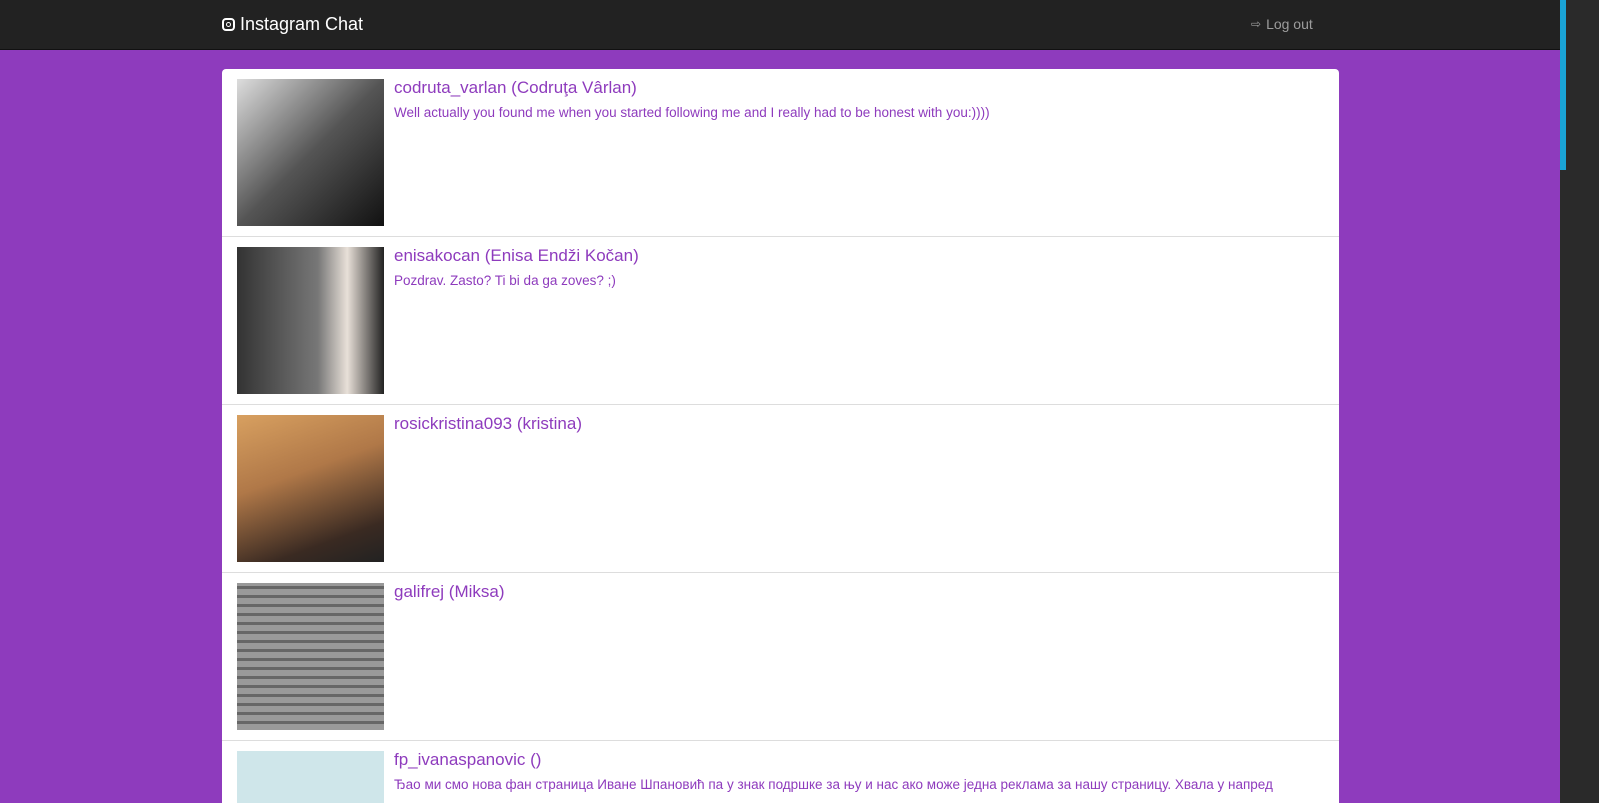  What do you see at coordinates (468, 759) in the screenshot?
I see `conversation-username: fp_ivanaspanovic ()` at bounding box center [468, 759].